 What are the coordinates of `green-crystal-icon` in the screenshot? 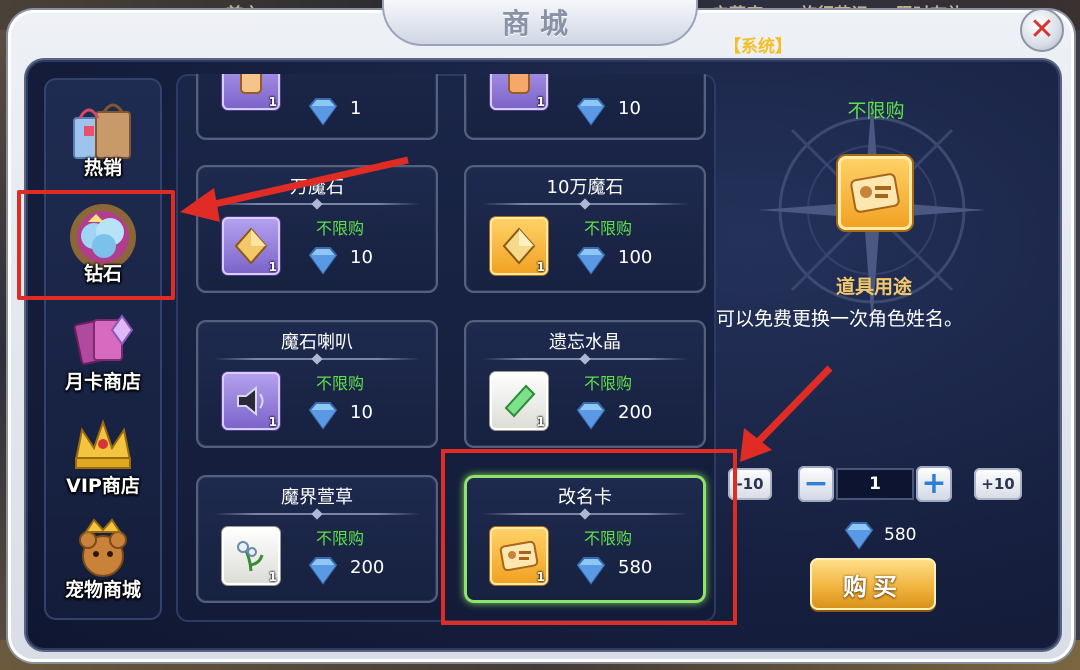 It's located at (520, 401).